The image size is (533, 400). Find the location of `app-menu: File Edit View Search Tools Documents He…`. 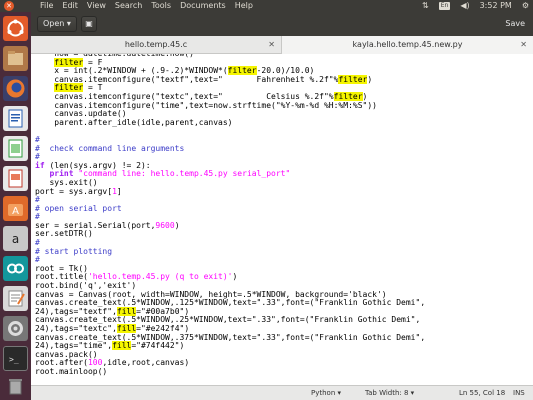

app-menu: File Edit View Search Tools Documents He… is located at coordinates (151, 6).